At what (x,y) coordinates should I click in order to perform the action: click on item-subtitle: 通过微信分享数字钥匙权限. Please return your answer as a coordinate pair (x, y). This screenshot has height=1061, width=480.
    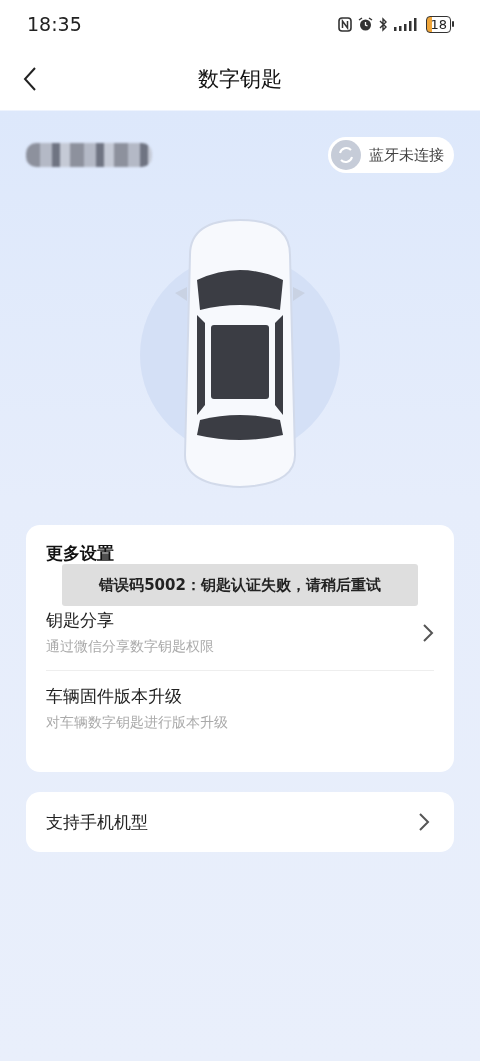
    Looking at the image, I should click on (130, 647).